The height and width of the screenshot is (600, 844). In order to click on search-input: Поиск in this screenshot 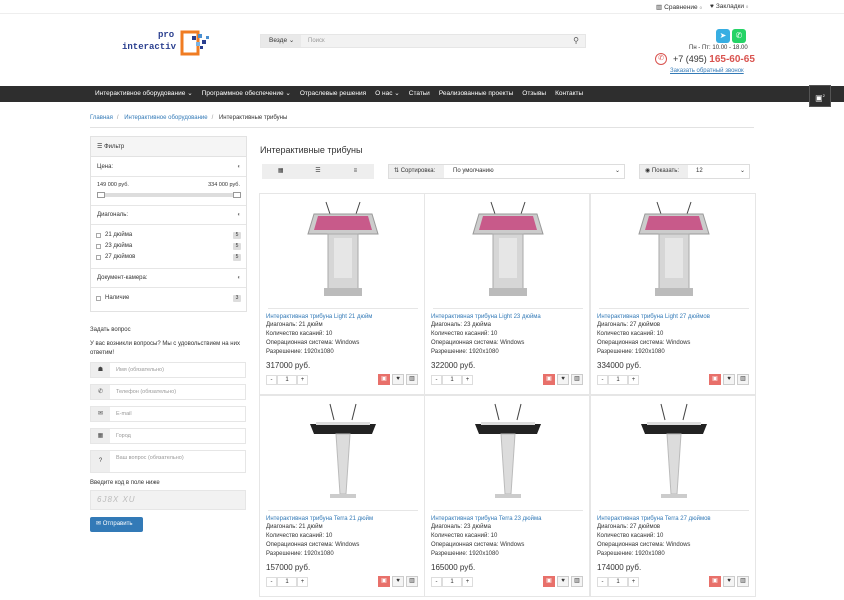, I will do `click(316, 41)`.